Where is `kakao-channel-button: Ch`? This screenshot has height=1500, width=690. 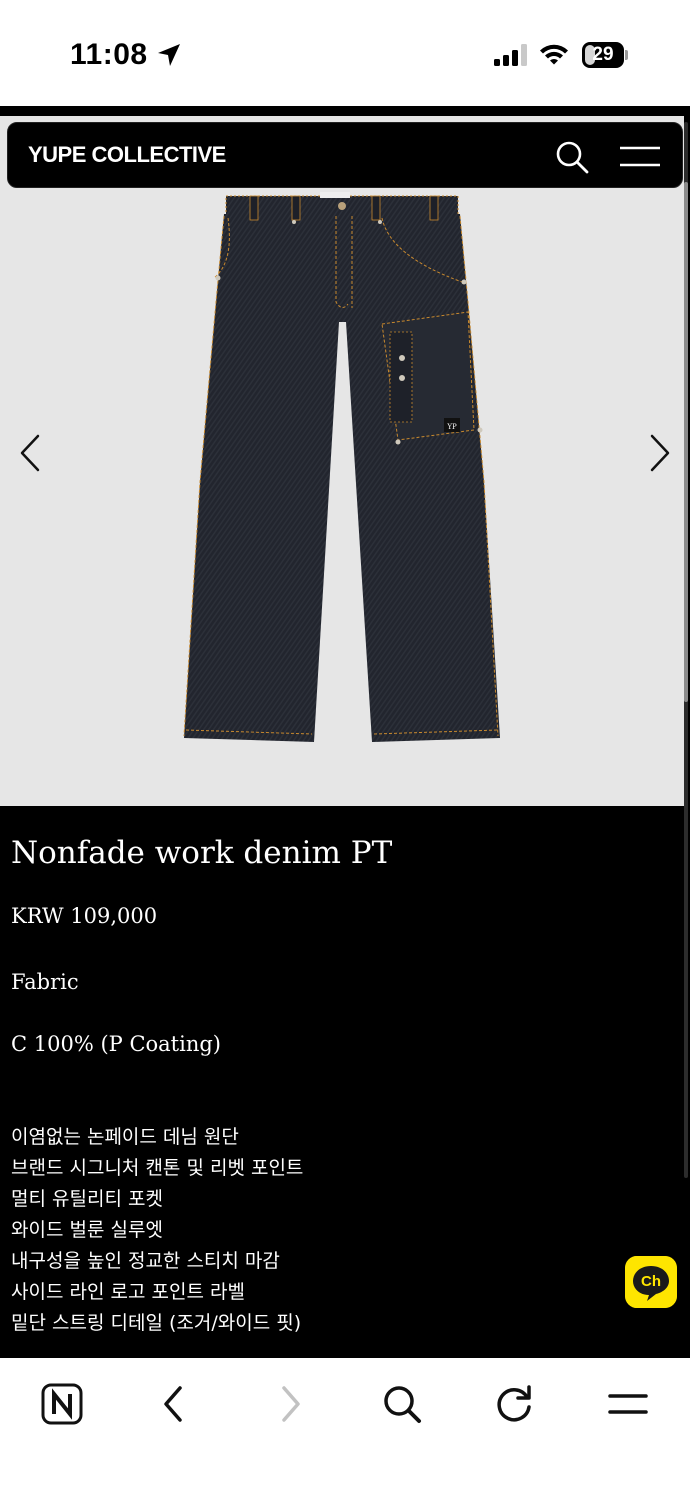
kakao-channel-button: Ch is located at coordinates (651, 1282).